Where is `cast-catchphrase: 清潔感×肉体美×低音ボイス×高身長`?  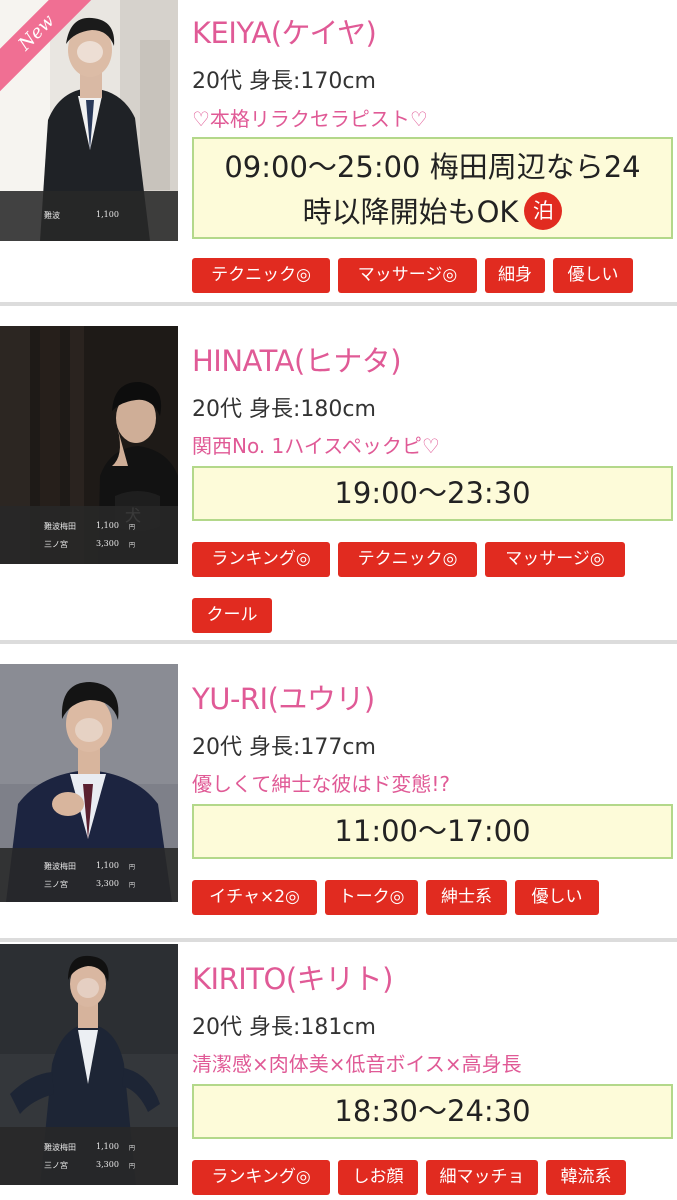 cast-catchphrase: 清潔感×肉体美×低音ボイス×高身長 is located at coordinates (357, 1064).